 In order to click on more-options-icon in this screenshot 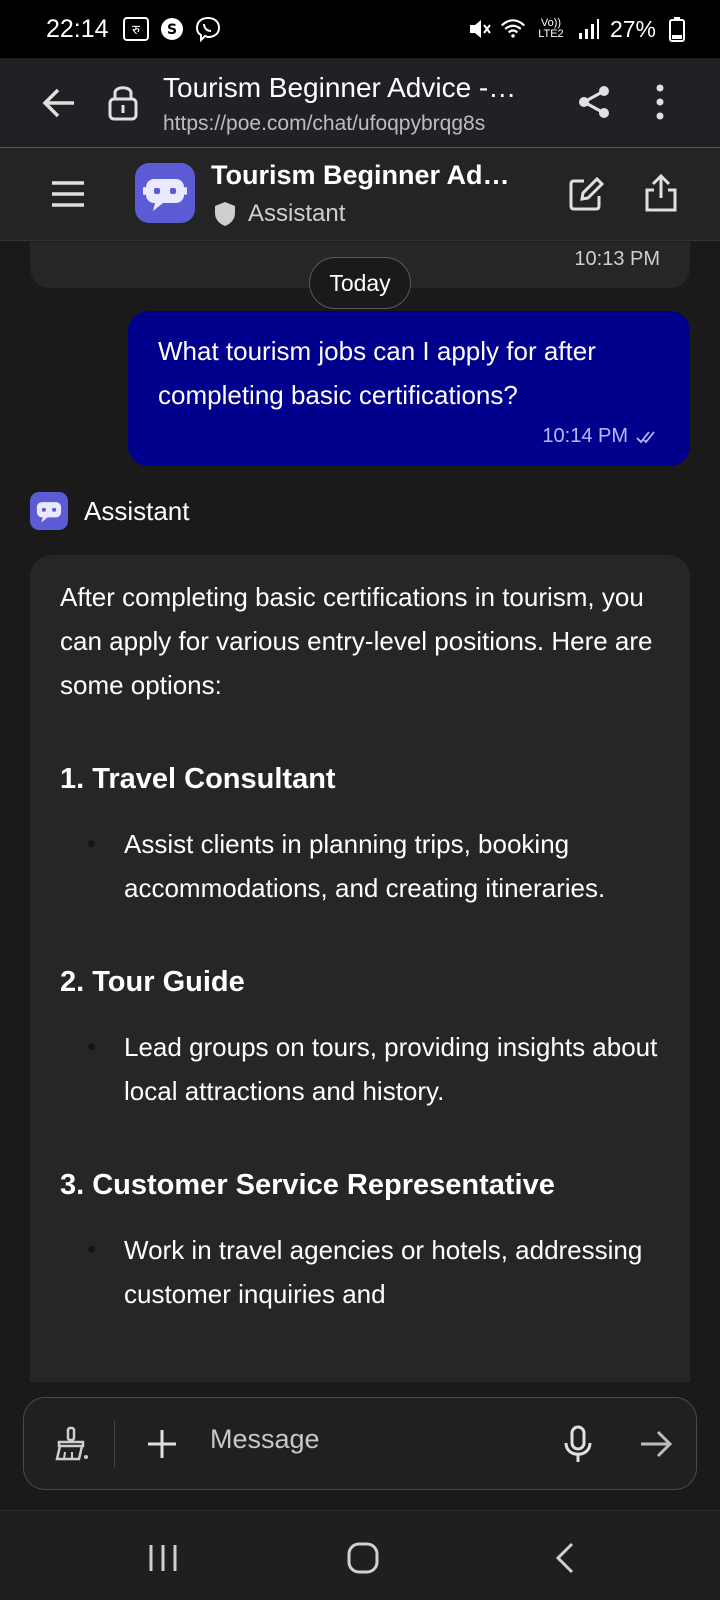, I will do `click(660, 102)`.